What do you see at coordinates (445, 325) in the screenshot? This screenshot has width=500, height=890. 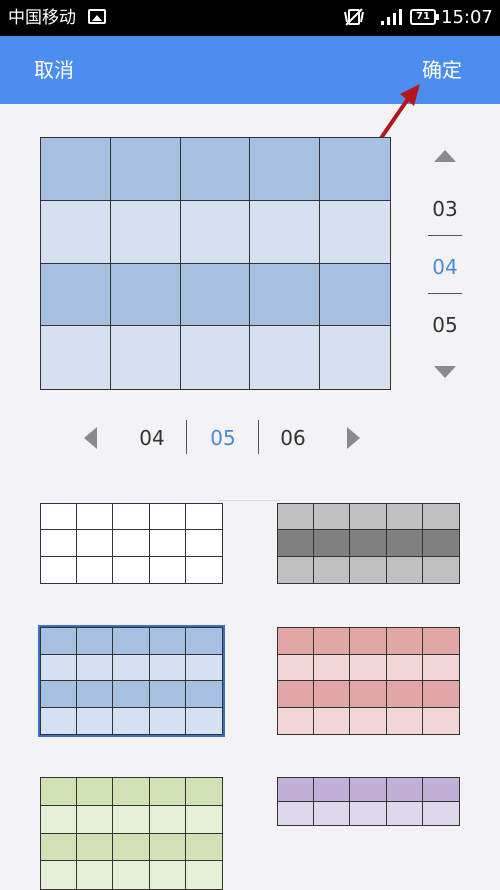 I see `rows-option-next: 05` at bounding box center [445, 325].